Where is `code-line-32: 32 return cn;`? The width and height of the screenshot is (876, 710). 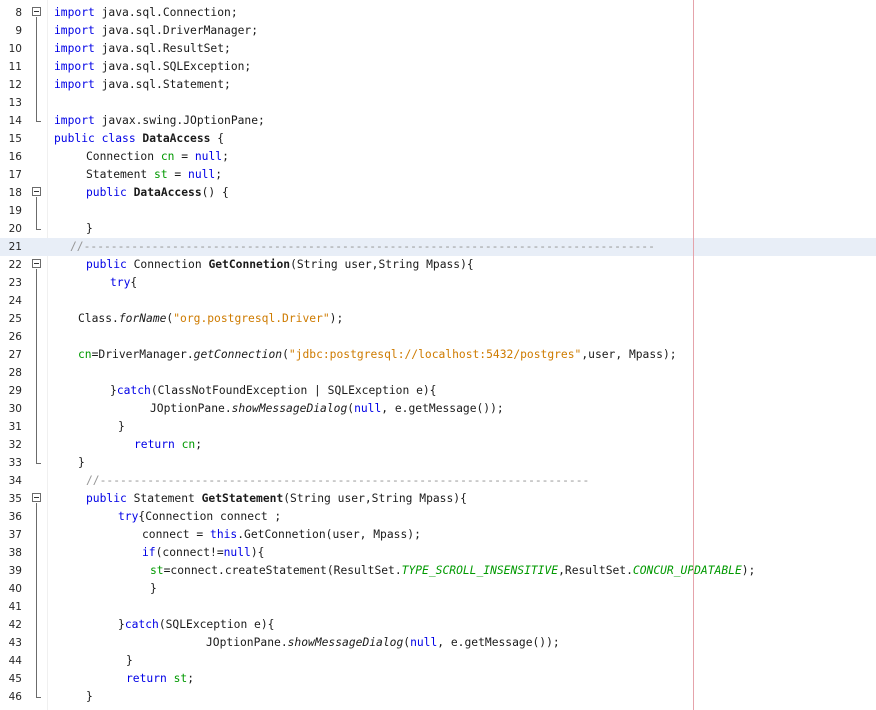
code-line-32: 32 return cn; is located at coordinates (438, 445).